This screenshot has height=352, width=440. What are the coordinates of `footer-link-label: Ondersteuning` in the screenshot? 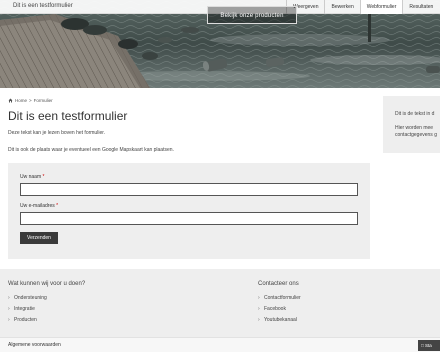 It's located at (30, 298).